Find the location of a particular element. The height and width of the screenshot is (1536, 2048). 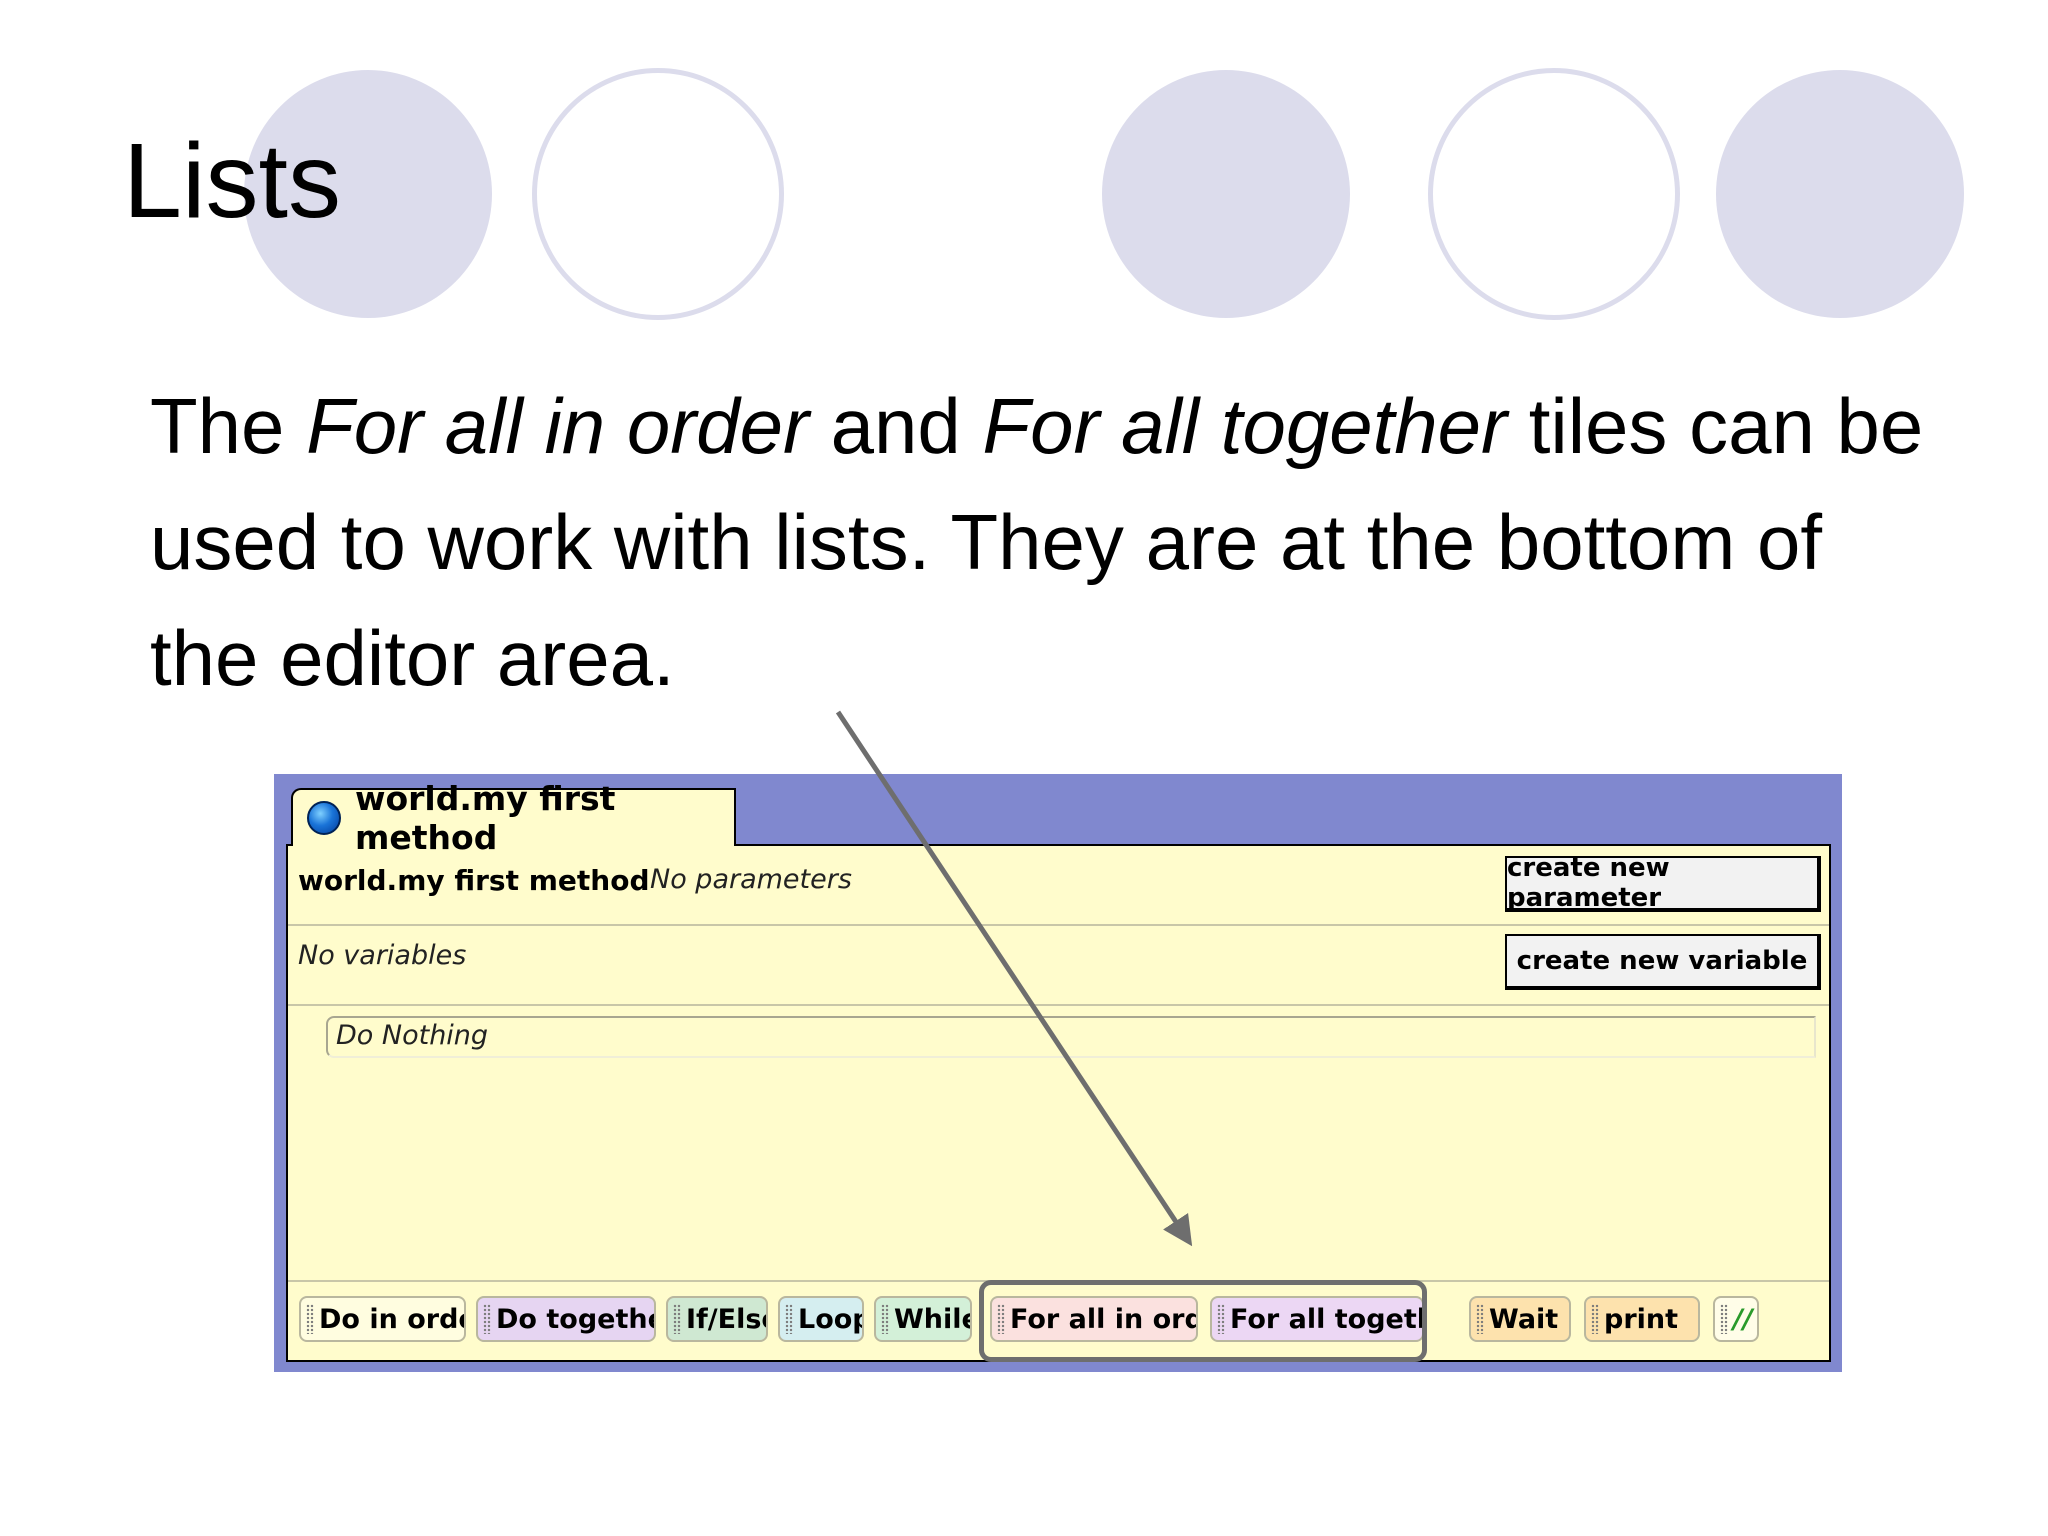

create-new-parameter-button: create new parameter is located at coordinates (1663, 883).